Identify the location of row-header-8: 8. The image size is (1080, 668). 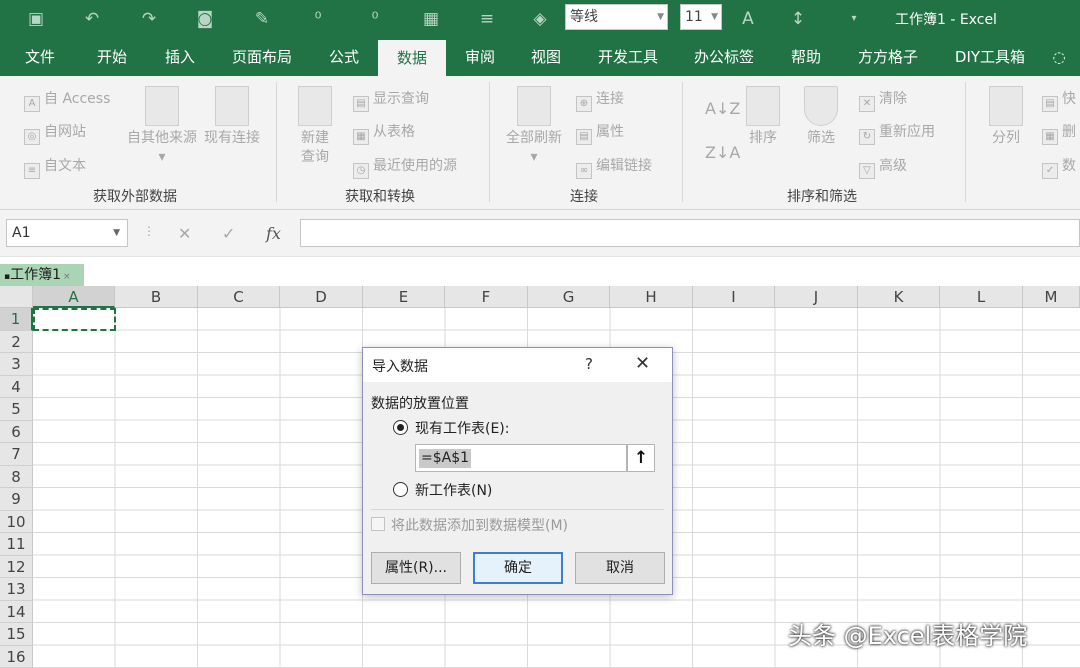
(16, 477).